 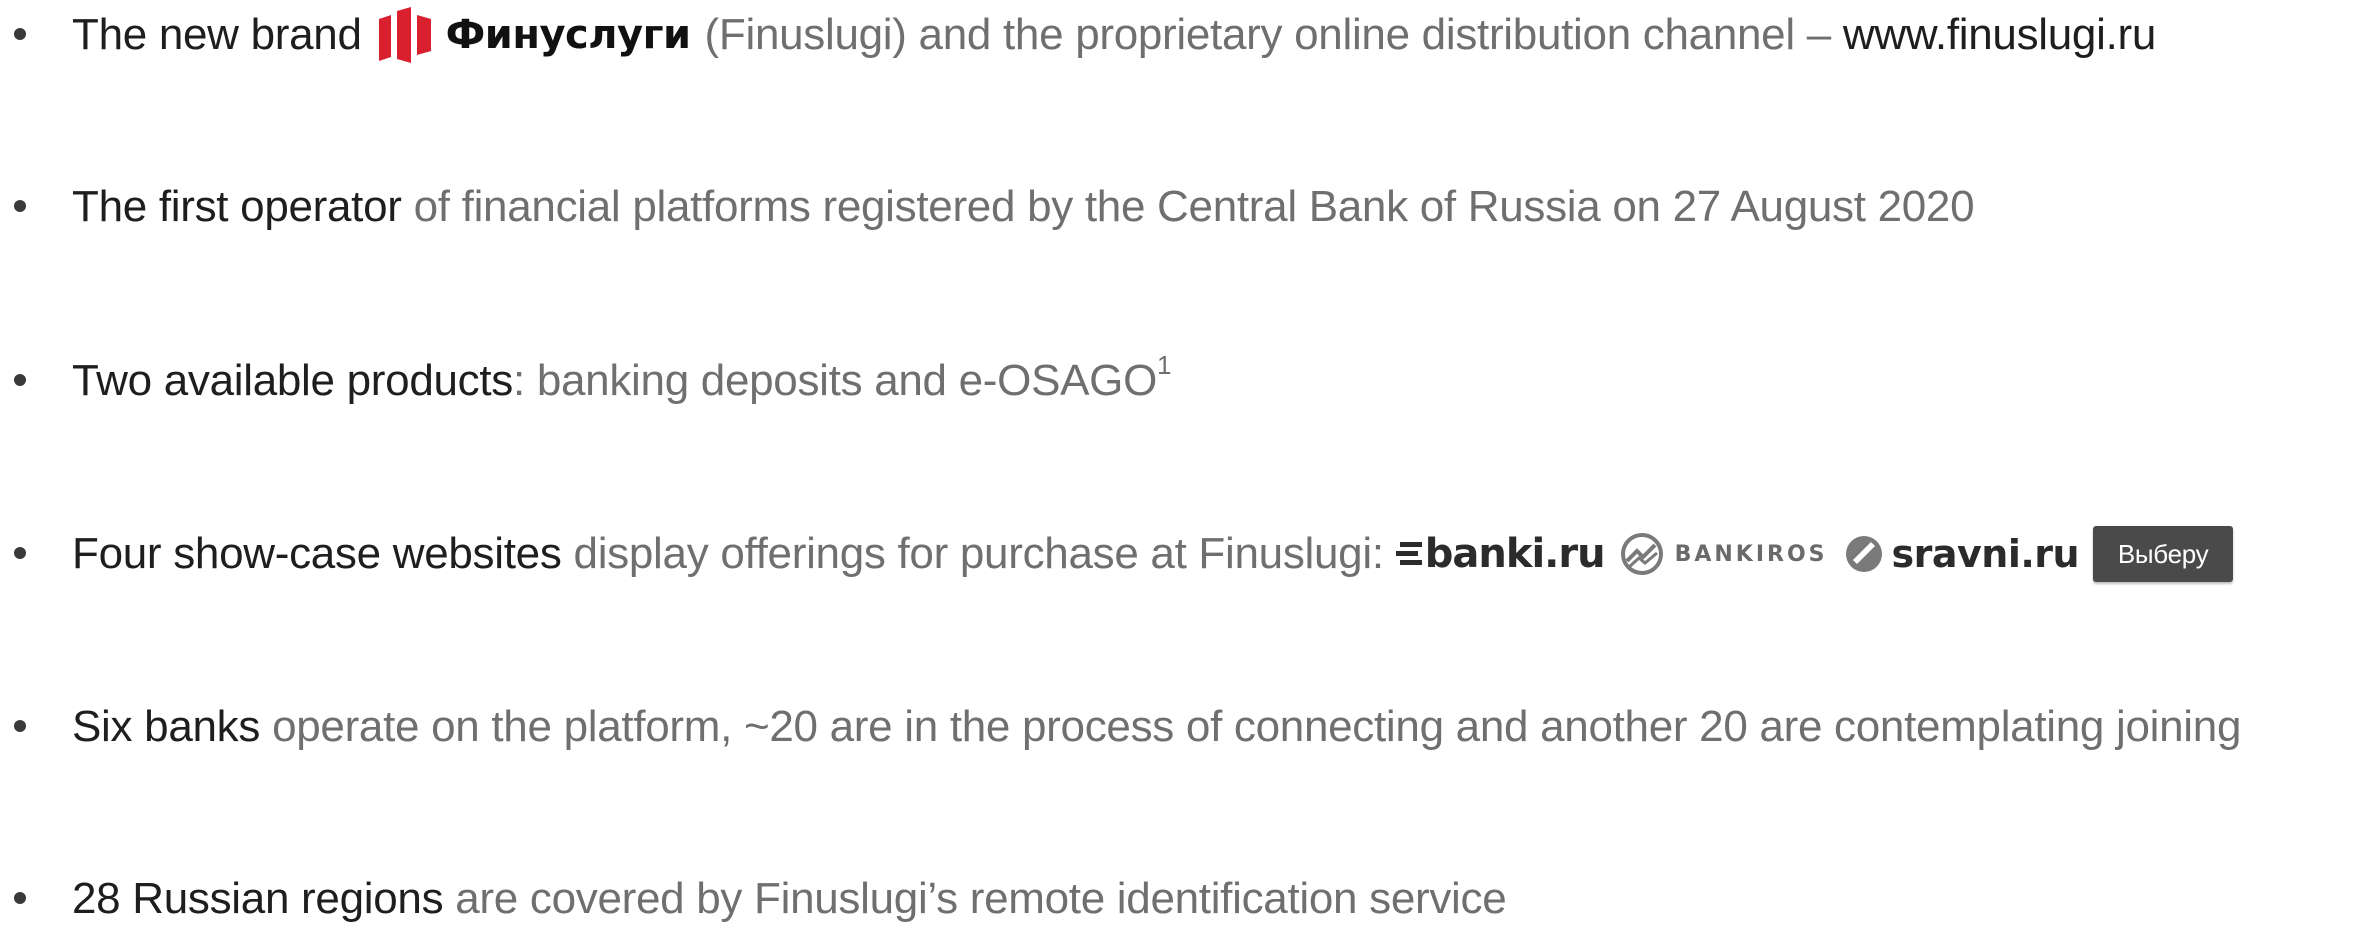 I want to click on sravni-logo: sravni.ru, so click(x=1962, y=554).